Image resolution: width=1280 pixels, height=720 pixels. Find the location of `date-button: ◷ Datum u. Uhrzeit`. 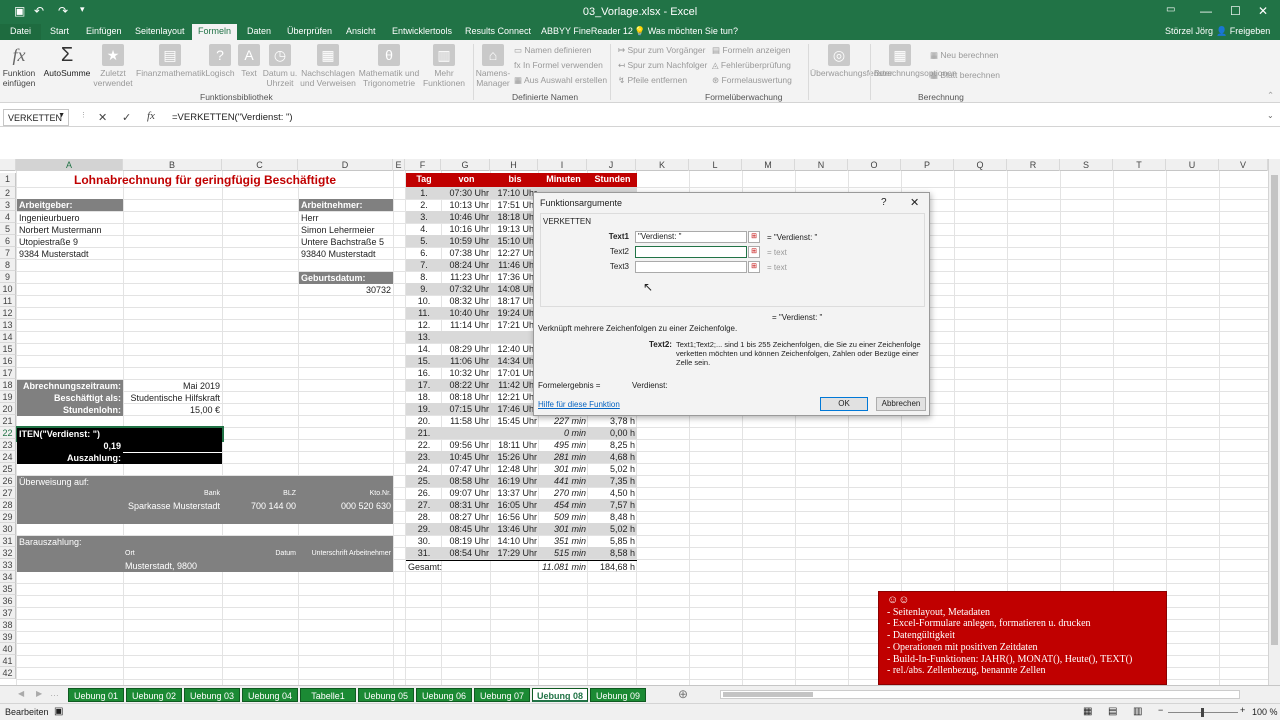

date-button: ◷ Datum u. Uhrzeit is located at coordinates (280, 66).